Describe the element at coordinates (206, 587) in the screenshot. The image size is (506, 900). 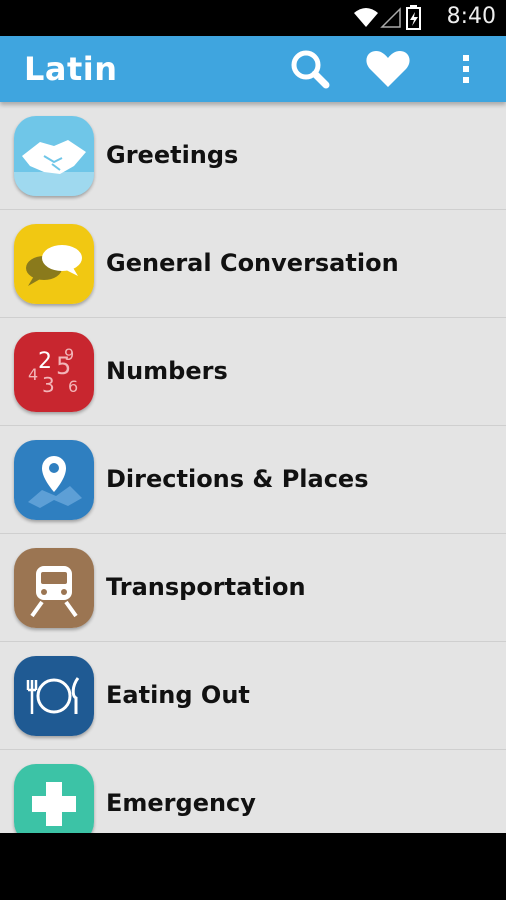
I see `item-label: Transportation` at that location.